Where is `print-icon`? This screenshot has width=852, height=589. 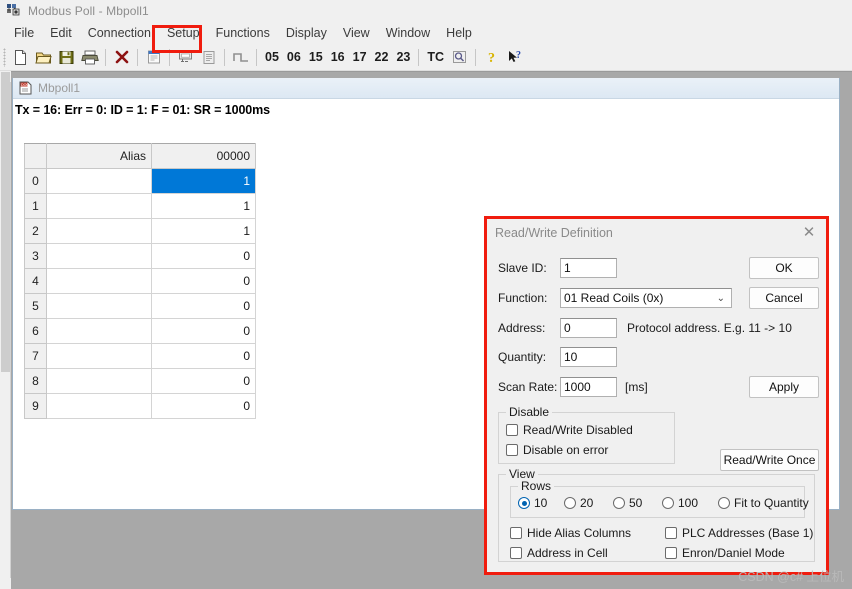
print-icon is located at coordinates (89, 57).